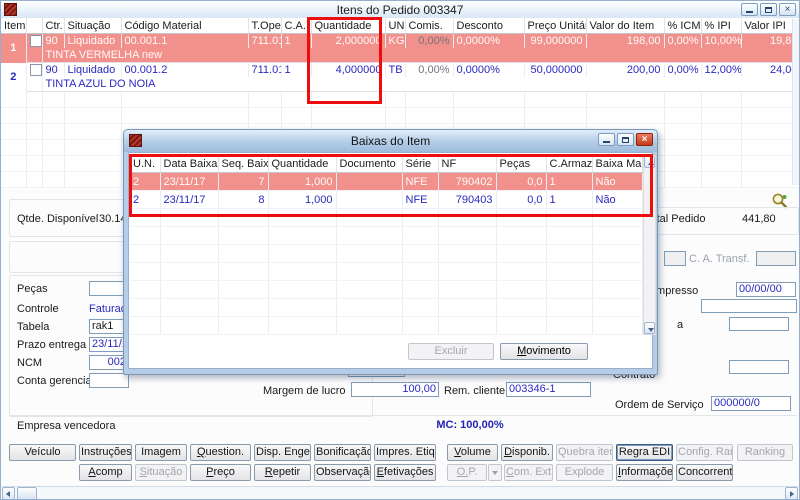  I want to click on observacao-button: Observação, so click(342, 472).